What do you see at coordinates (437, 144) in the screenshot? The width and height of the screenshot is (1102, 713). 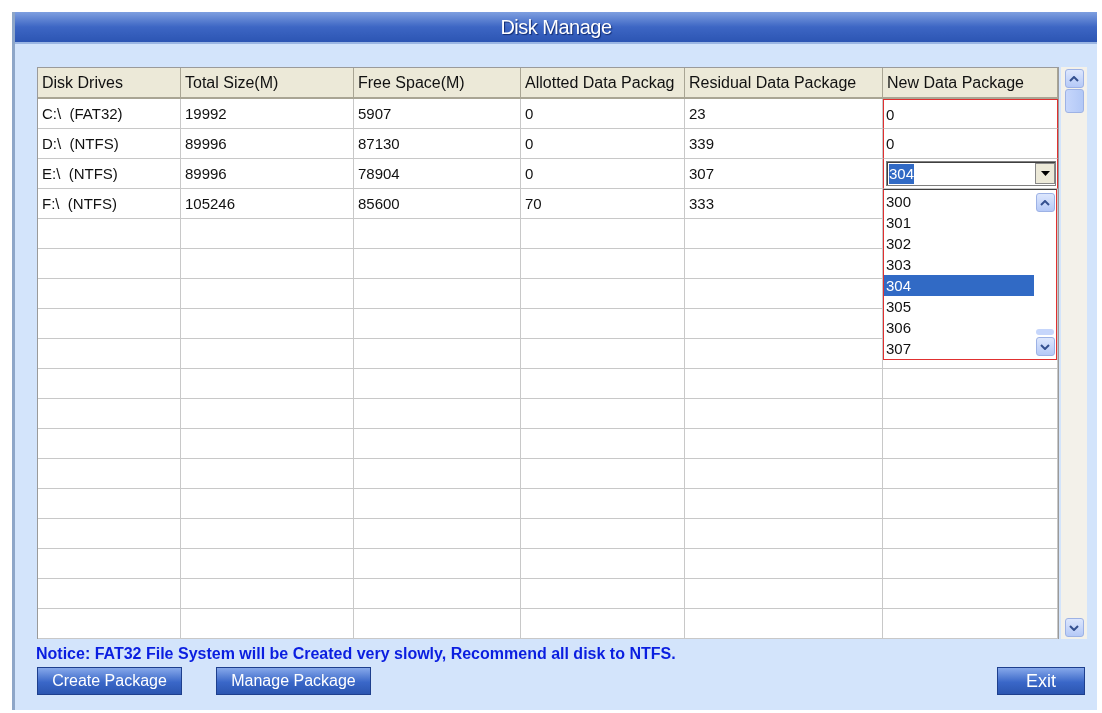 I see `table-cell: 87130` at bounding box center [437, 144].